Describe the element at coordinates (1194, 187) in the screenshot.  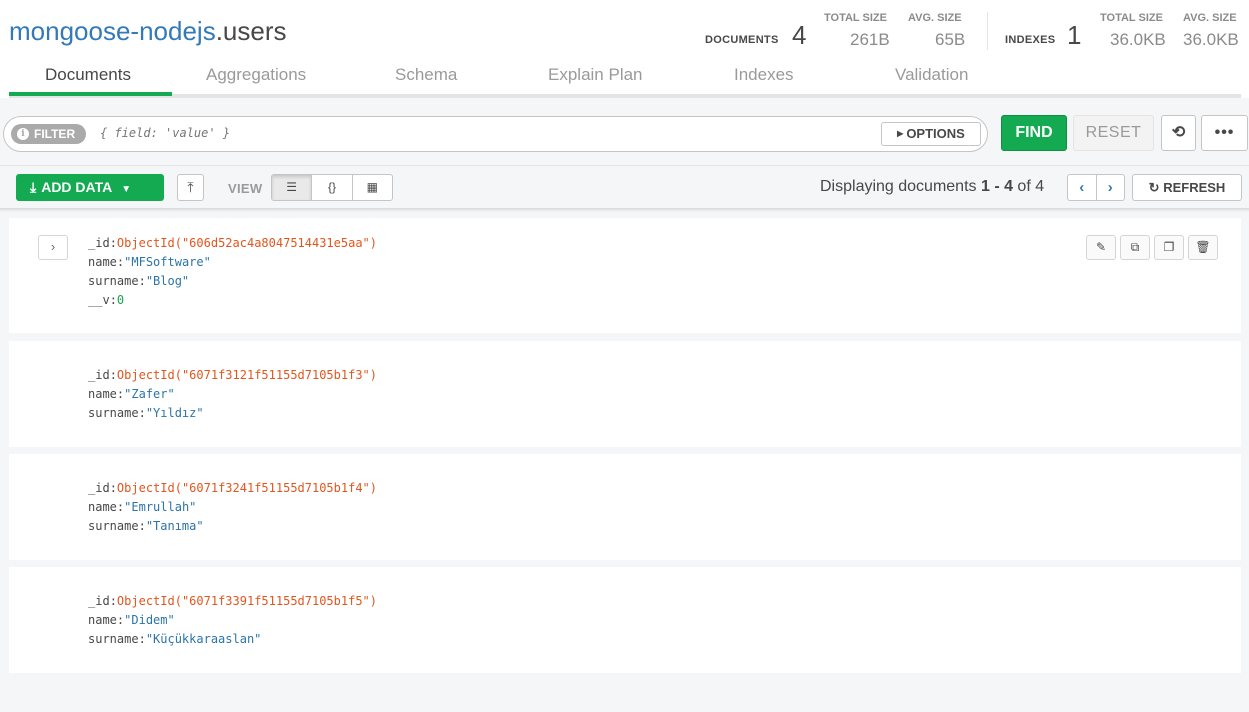
I see `refresh-label: REFRESH` at that location.